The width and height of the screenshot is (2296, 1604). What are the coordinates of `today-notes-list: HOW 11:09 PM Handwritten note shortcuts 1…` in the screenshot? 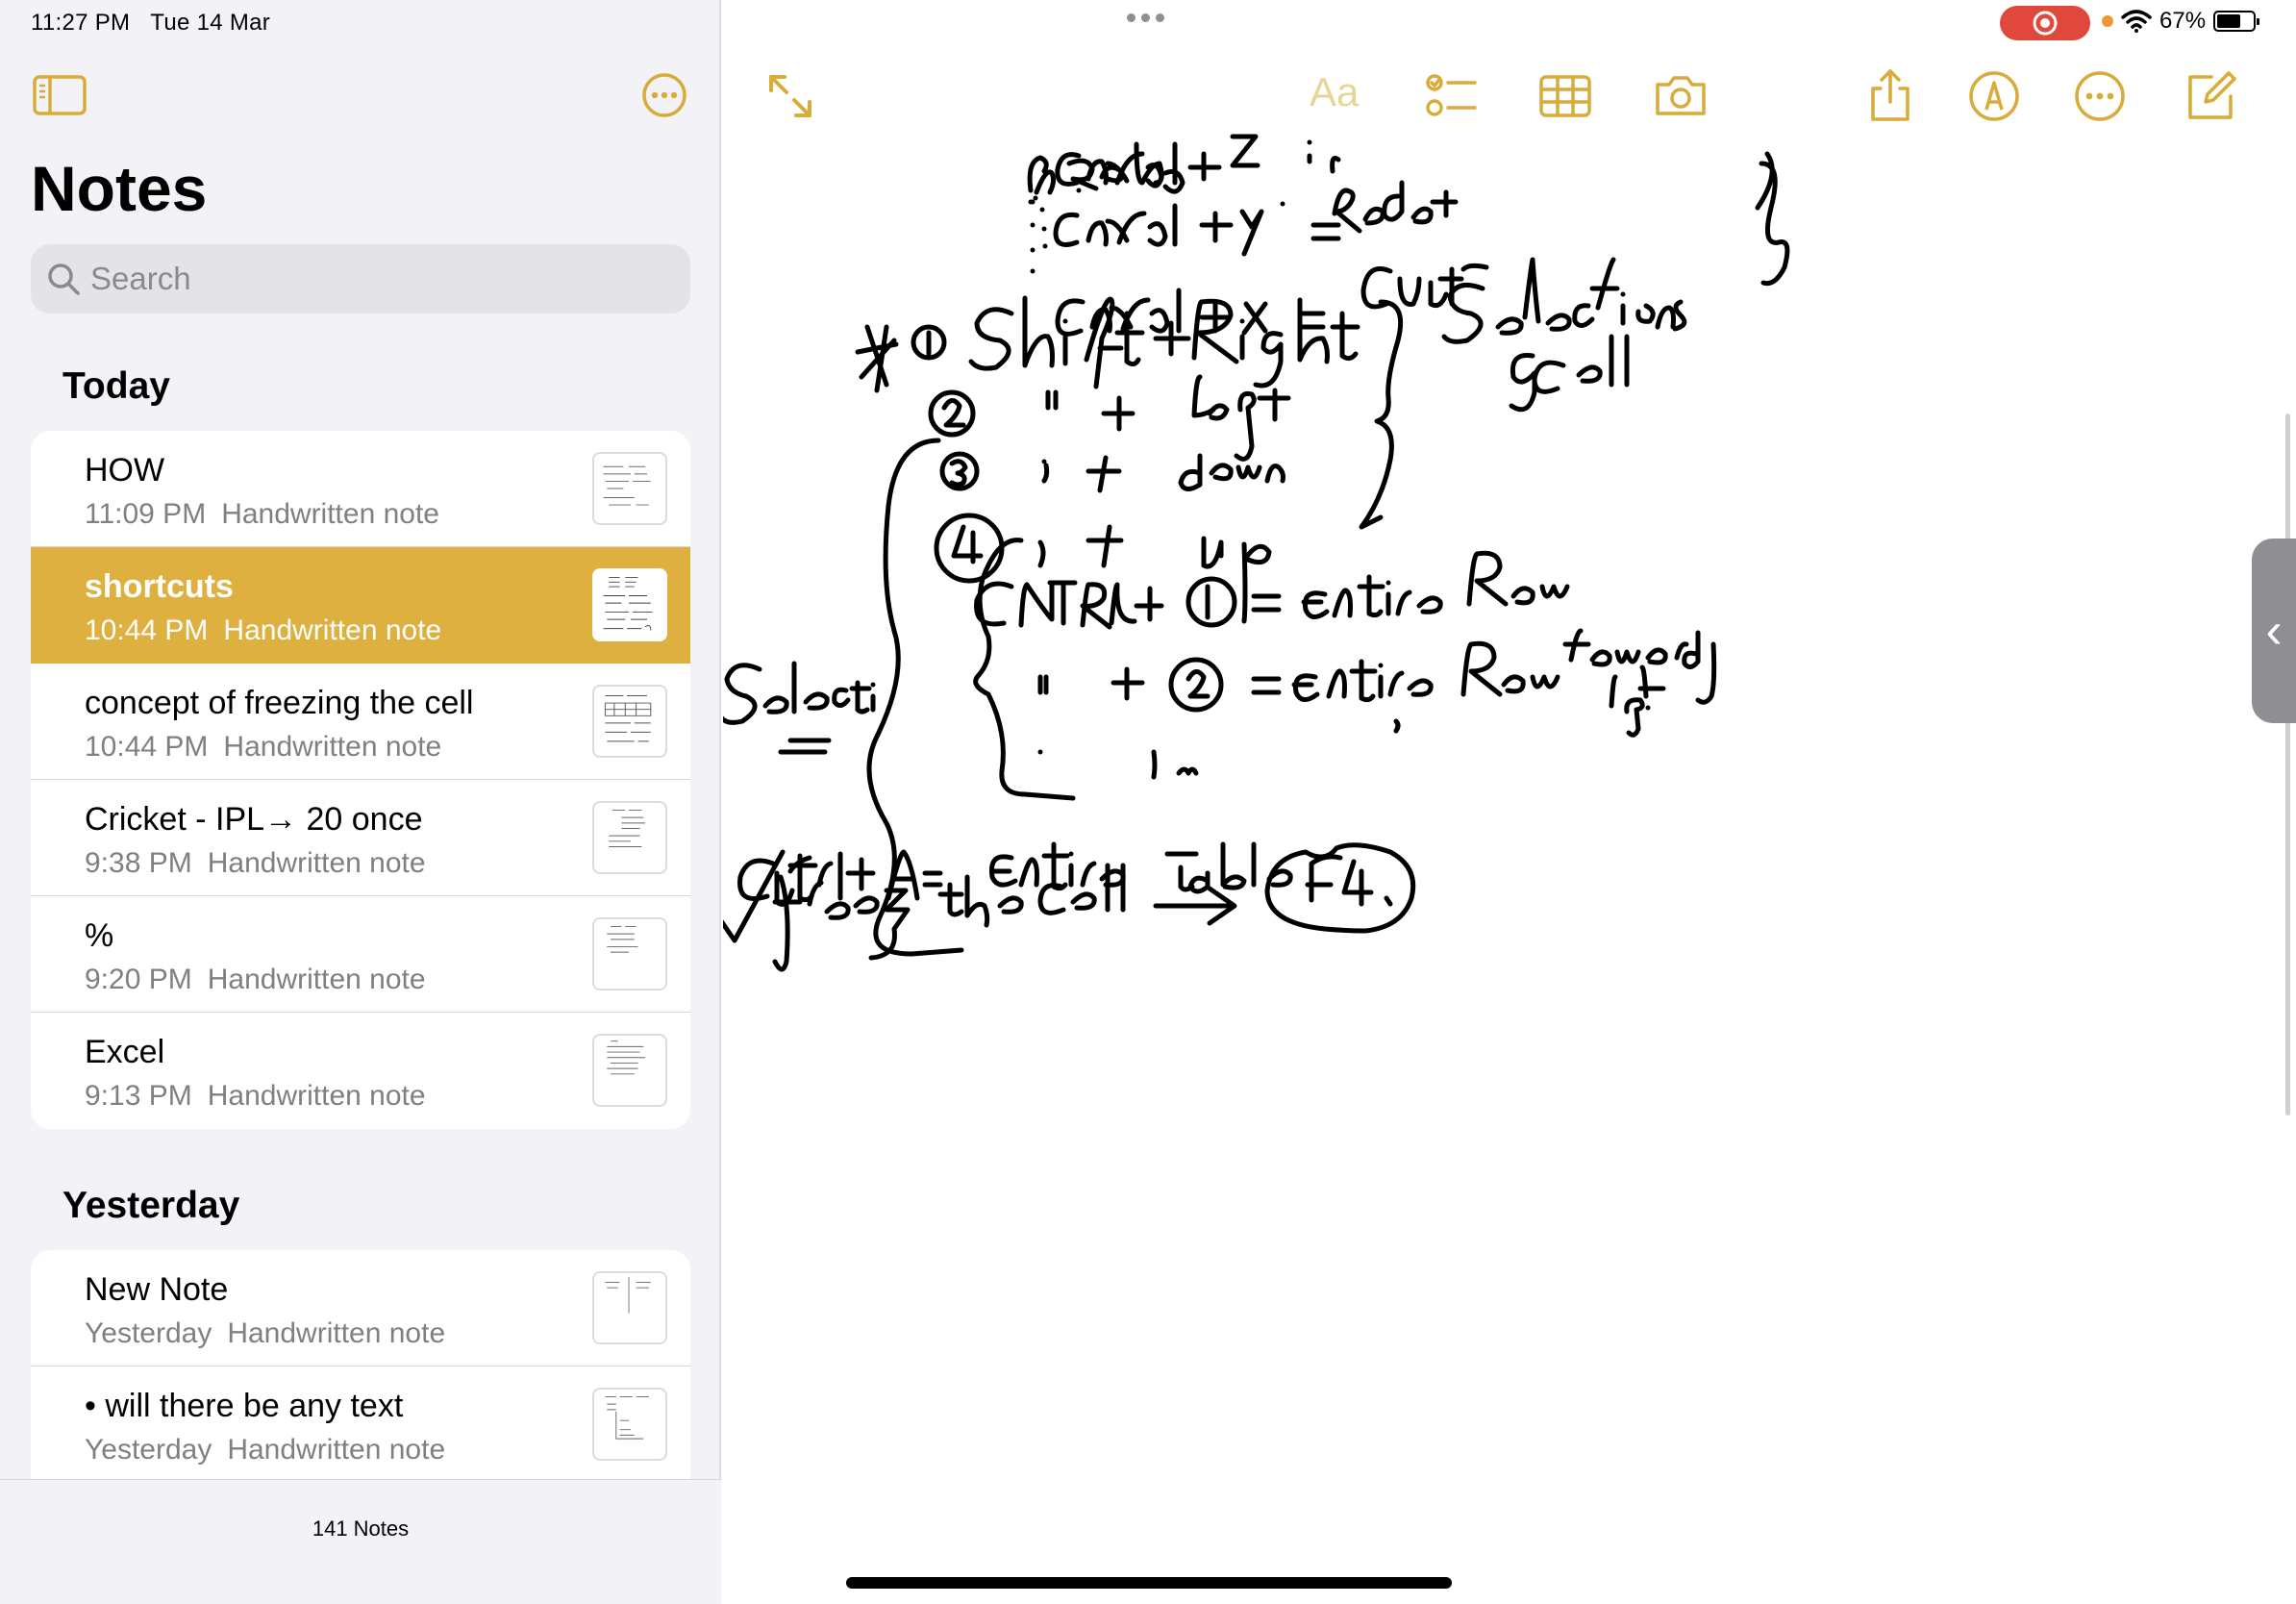 It's located at (360, 780).